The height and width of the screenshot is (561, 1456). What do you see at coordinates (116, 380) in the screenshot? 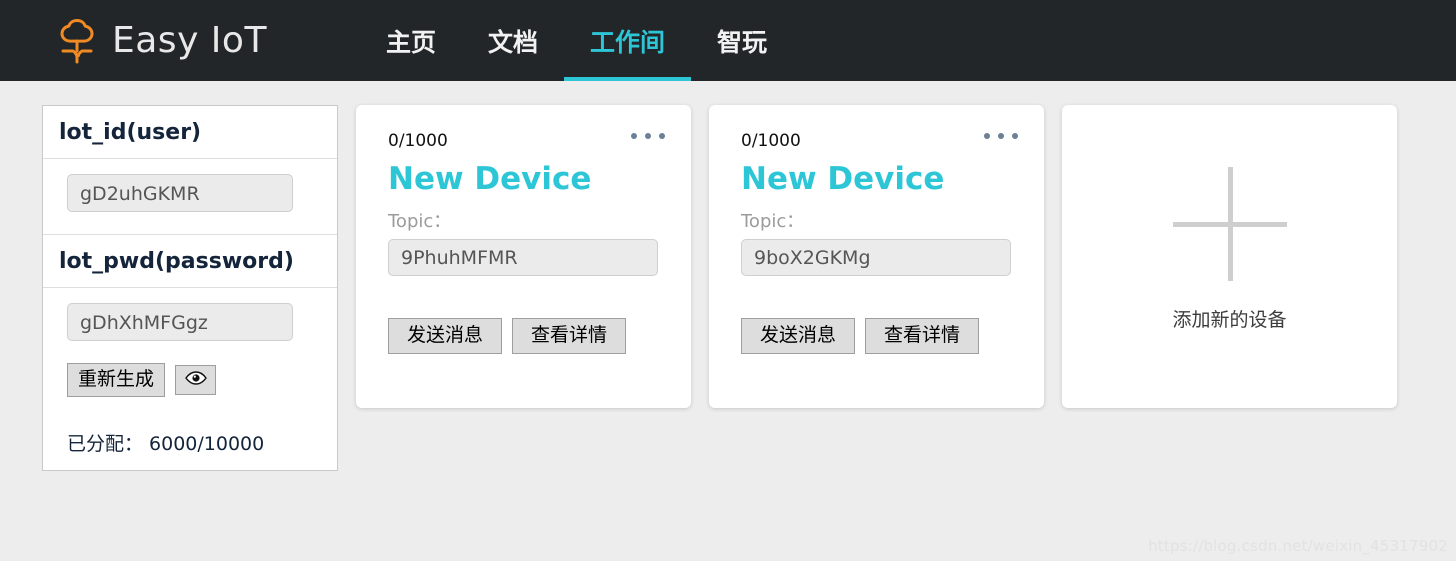
I see `regenerate-button: 重新生成` at bounding box center [116, 380].